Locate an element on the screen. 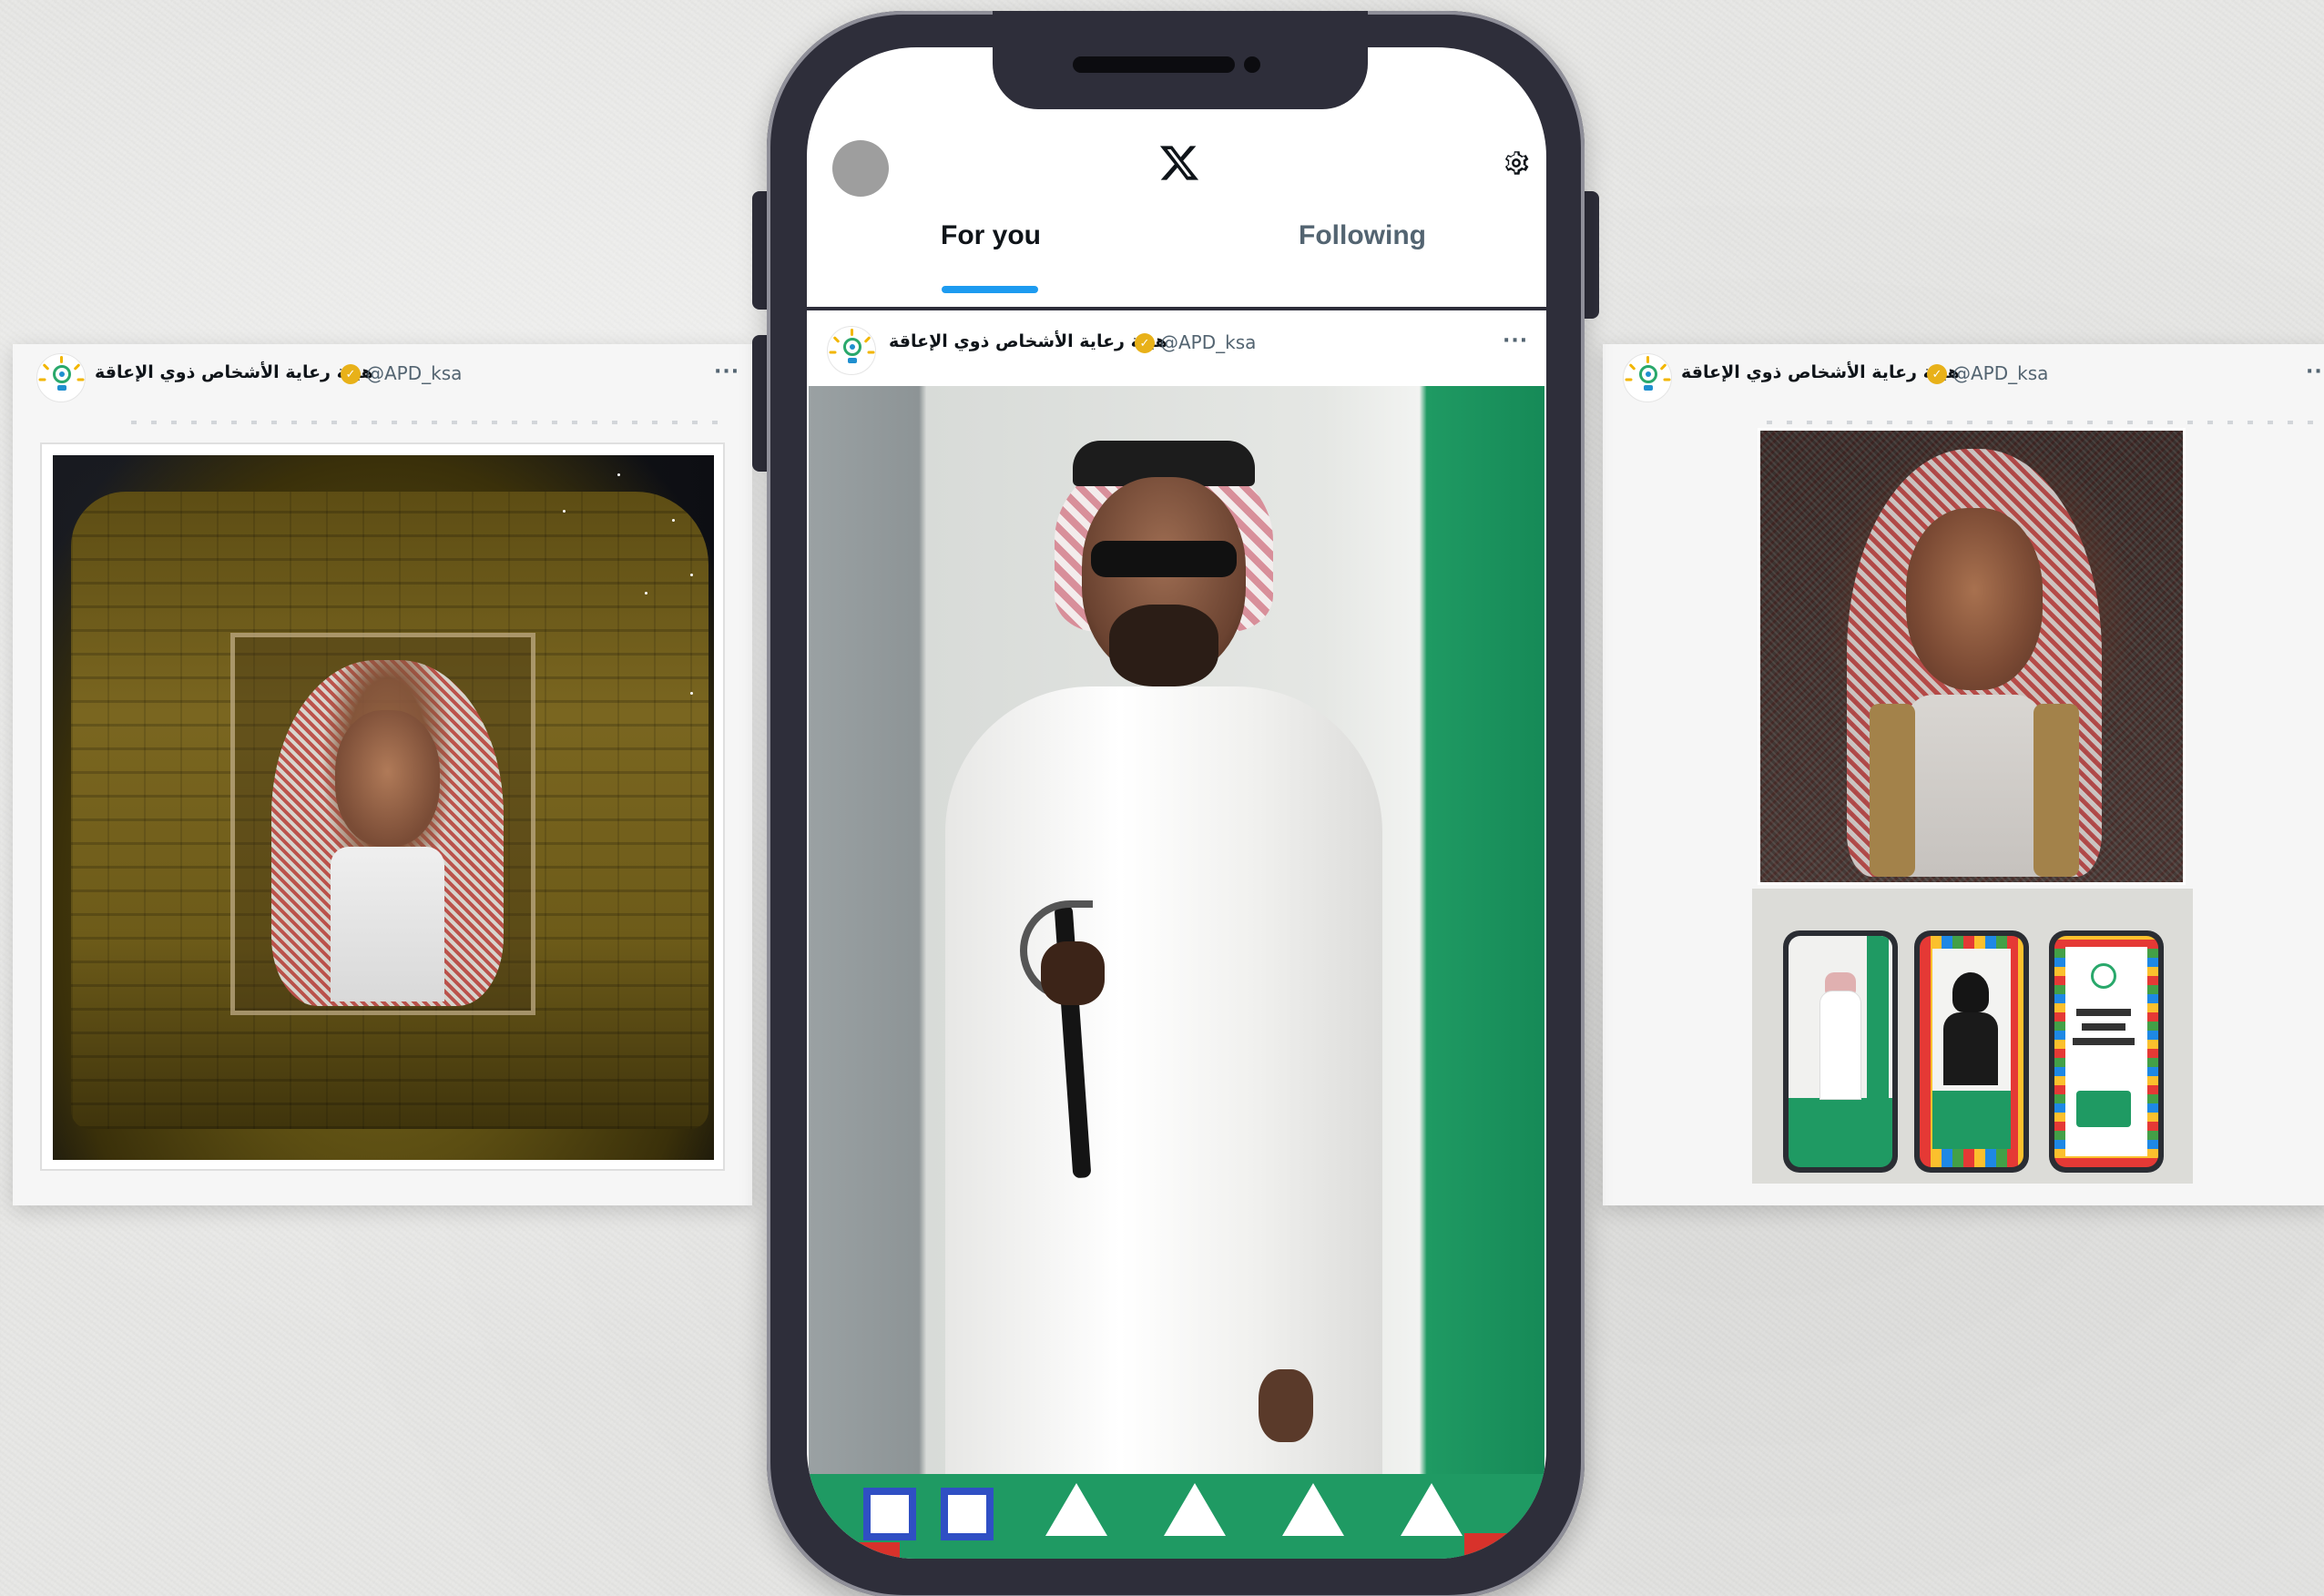 This screenshot has height=1596, width=2324. x-logo is located at coordinates (1179, 163).